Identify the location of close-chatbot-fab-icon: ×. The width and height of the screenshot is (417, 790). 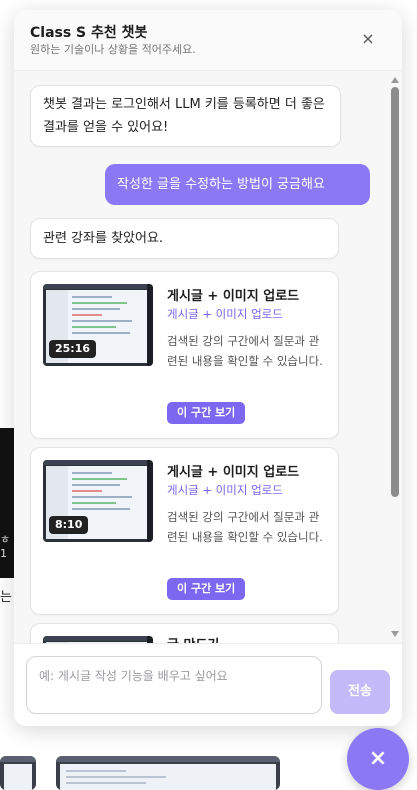
(378, 759).